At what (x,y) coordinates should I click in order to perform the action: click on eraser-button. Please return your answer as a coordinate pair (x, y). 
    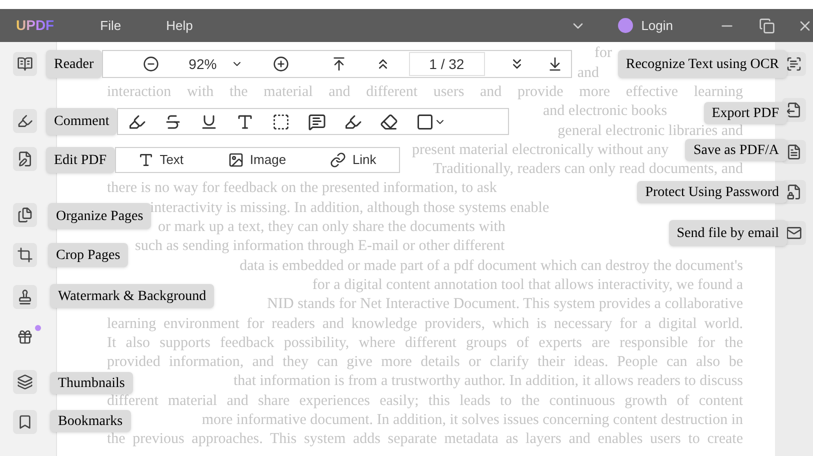
    Looking at the image, I should click on (389, 121).